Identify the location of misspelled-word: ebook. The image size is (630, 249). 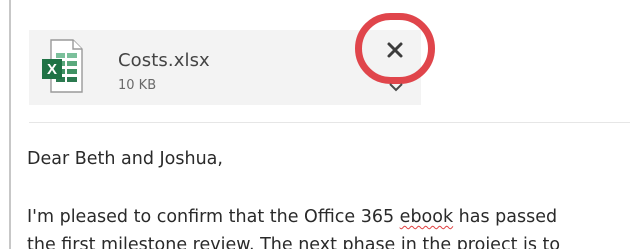
(426, 217).